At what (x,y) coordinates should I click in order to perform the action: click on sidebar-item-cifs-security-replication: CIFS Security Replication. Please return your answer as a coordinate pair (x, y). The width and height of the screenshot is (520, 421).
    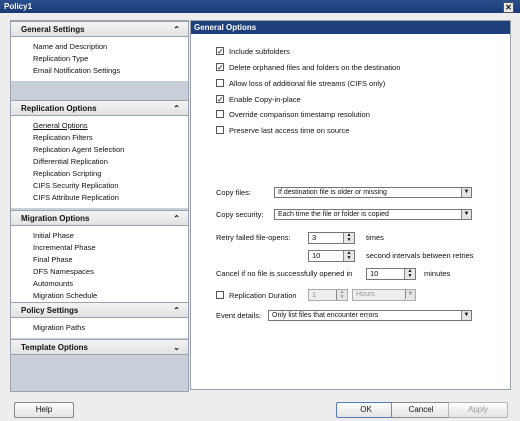
    Looking at the image, I should click on (75, 186).